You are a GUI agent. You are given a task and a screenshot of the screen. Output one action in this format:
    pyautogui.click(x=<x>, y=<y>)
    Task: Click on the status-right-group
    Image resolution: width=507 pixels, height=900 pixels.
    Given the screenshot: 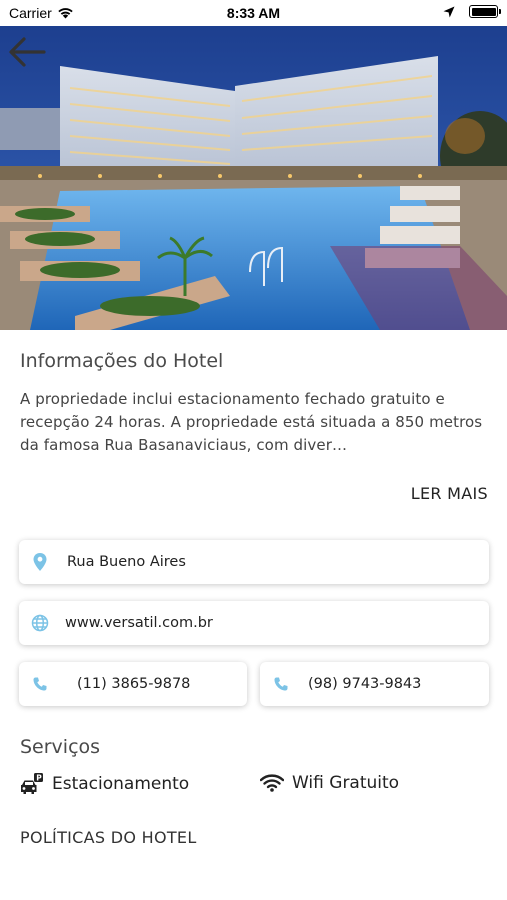 What is the action you would take?
    pyautogui.click(x=472, y=11)
    